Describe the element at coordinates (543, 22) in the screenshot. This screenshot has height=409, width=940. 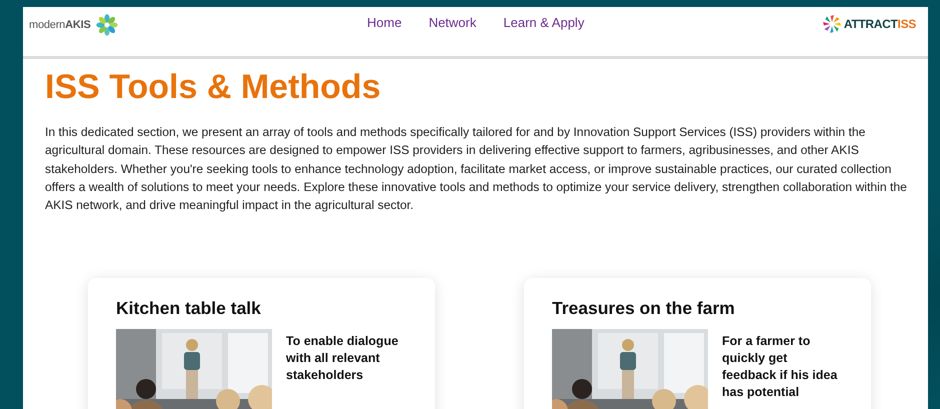
I see `nav-link: Learn & Apply` at that location.